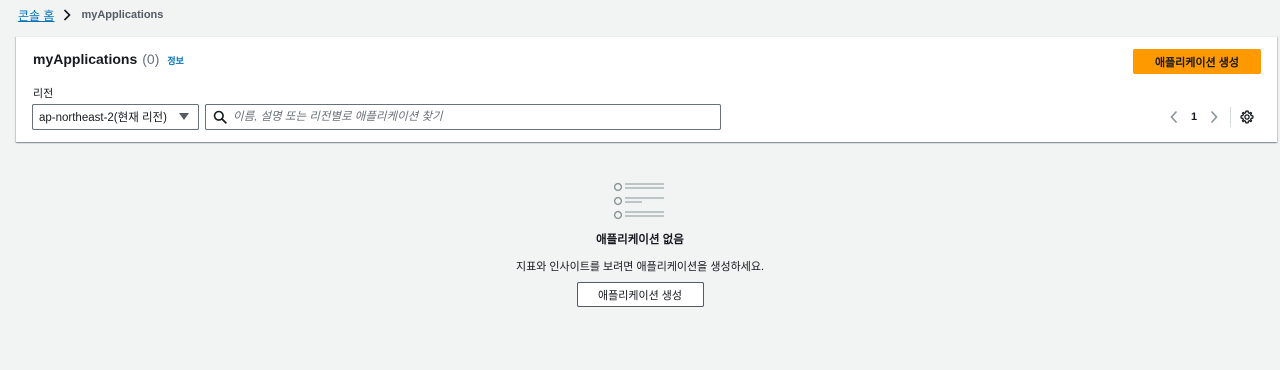 Image resolution: width=1280 pixels, height=370 pixels. I want to click on caret-down-icon, so click(184, 116).